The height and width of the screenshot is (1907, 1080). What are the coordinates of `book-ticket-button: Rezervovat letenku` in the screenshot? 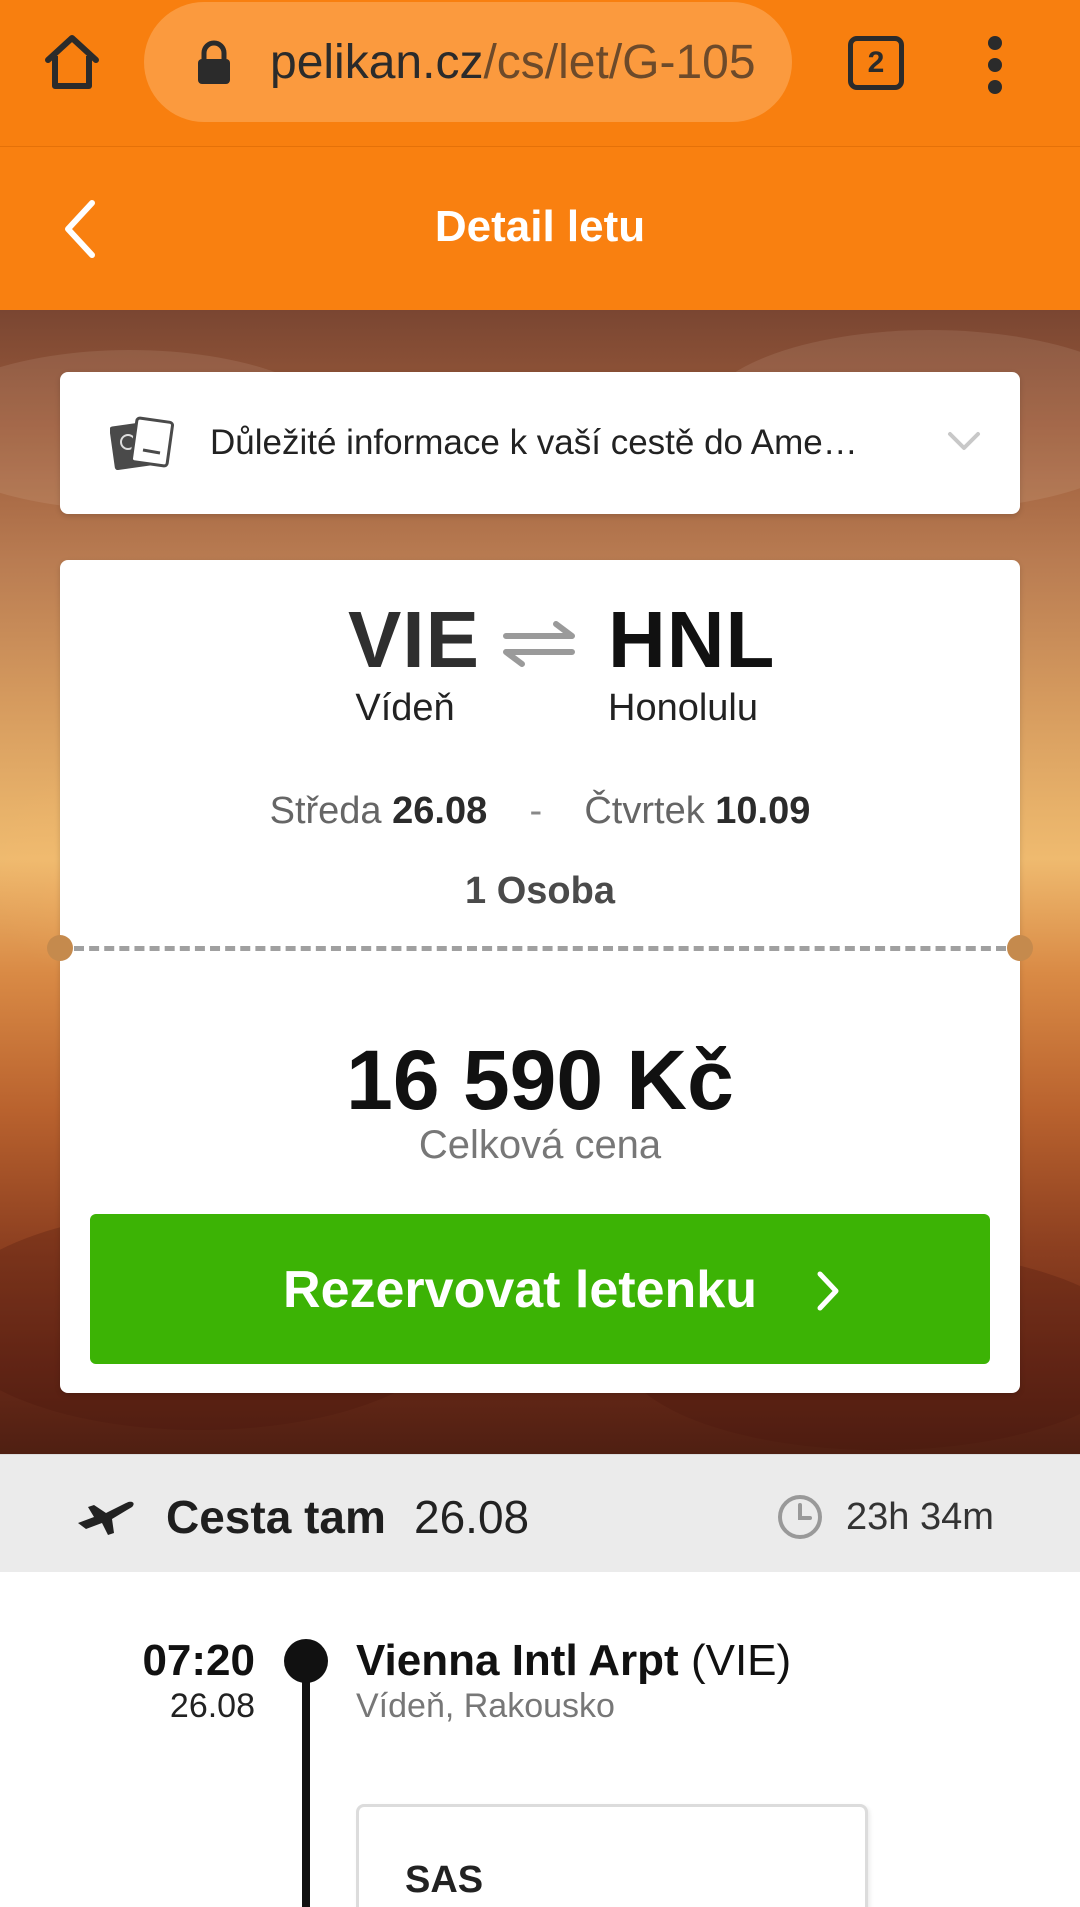 It's located at (540, 1289).